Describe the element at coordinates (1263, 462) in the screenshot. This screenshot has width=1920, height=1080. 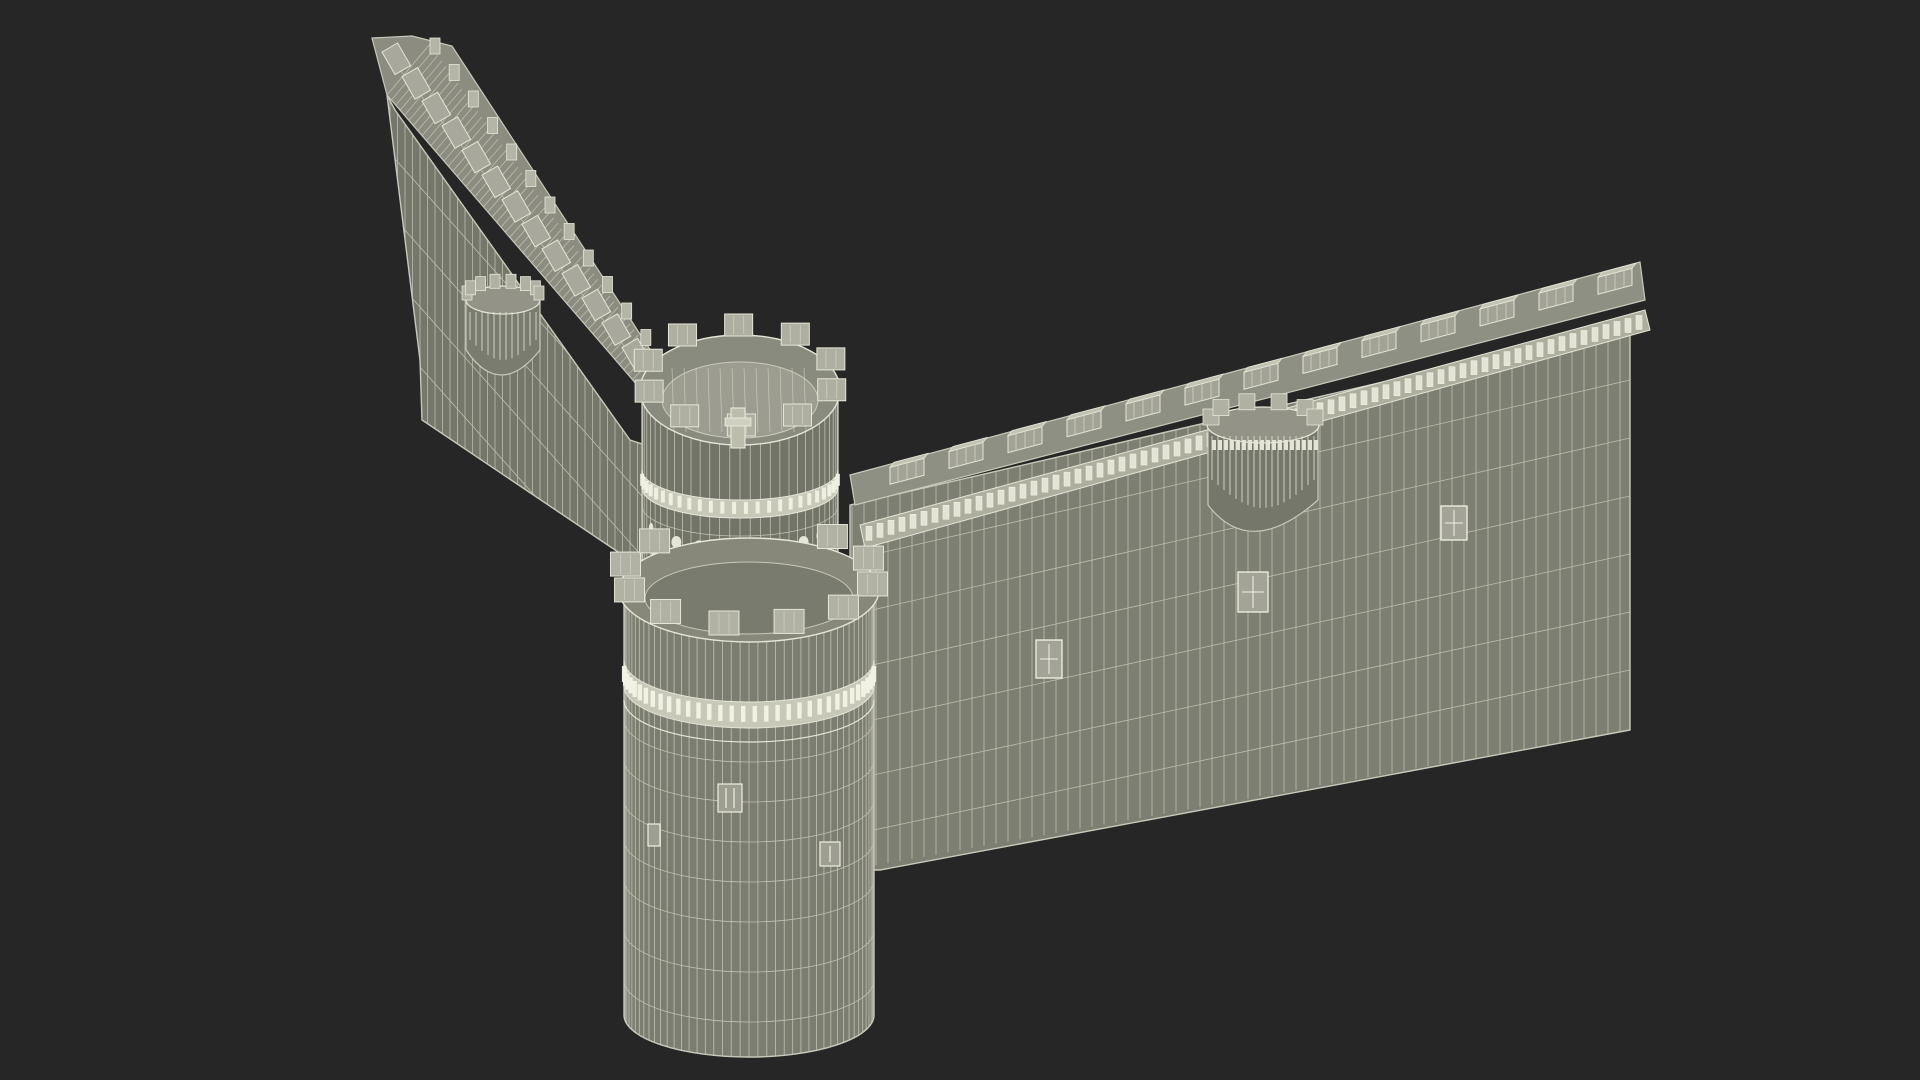
I see `right-bartizan` at that location.